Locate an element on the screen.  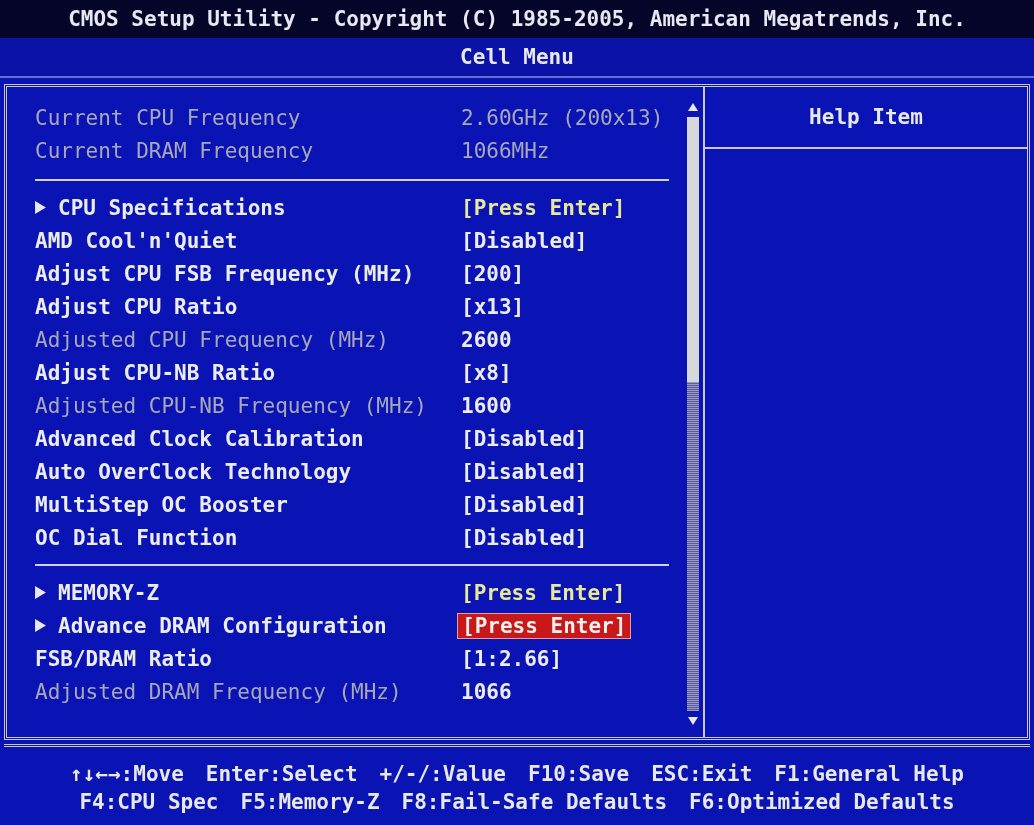
key-hint: ESC:Exit is located at coordinates (702, 774).